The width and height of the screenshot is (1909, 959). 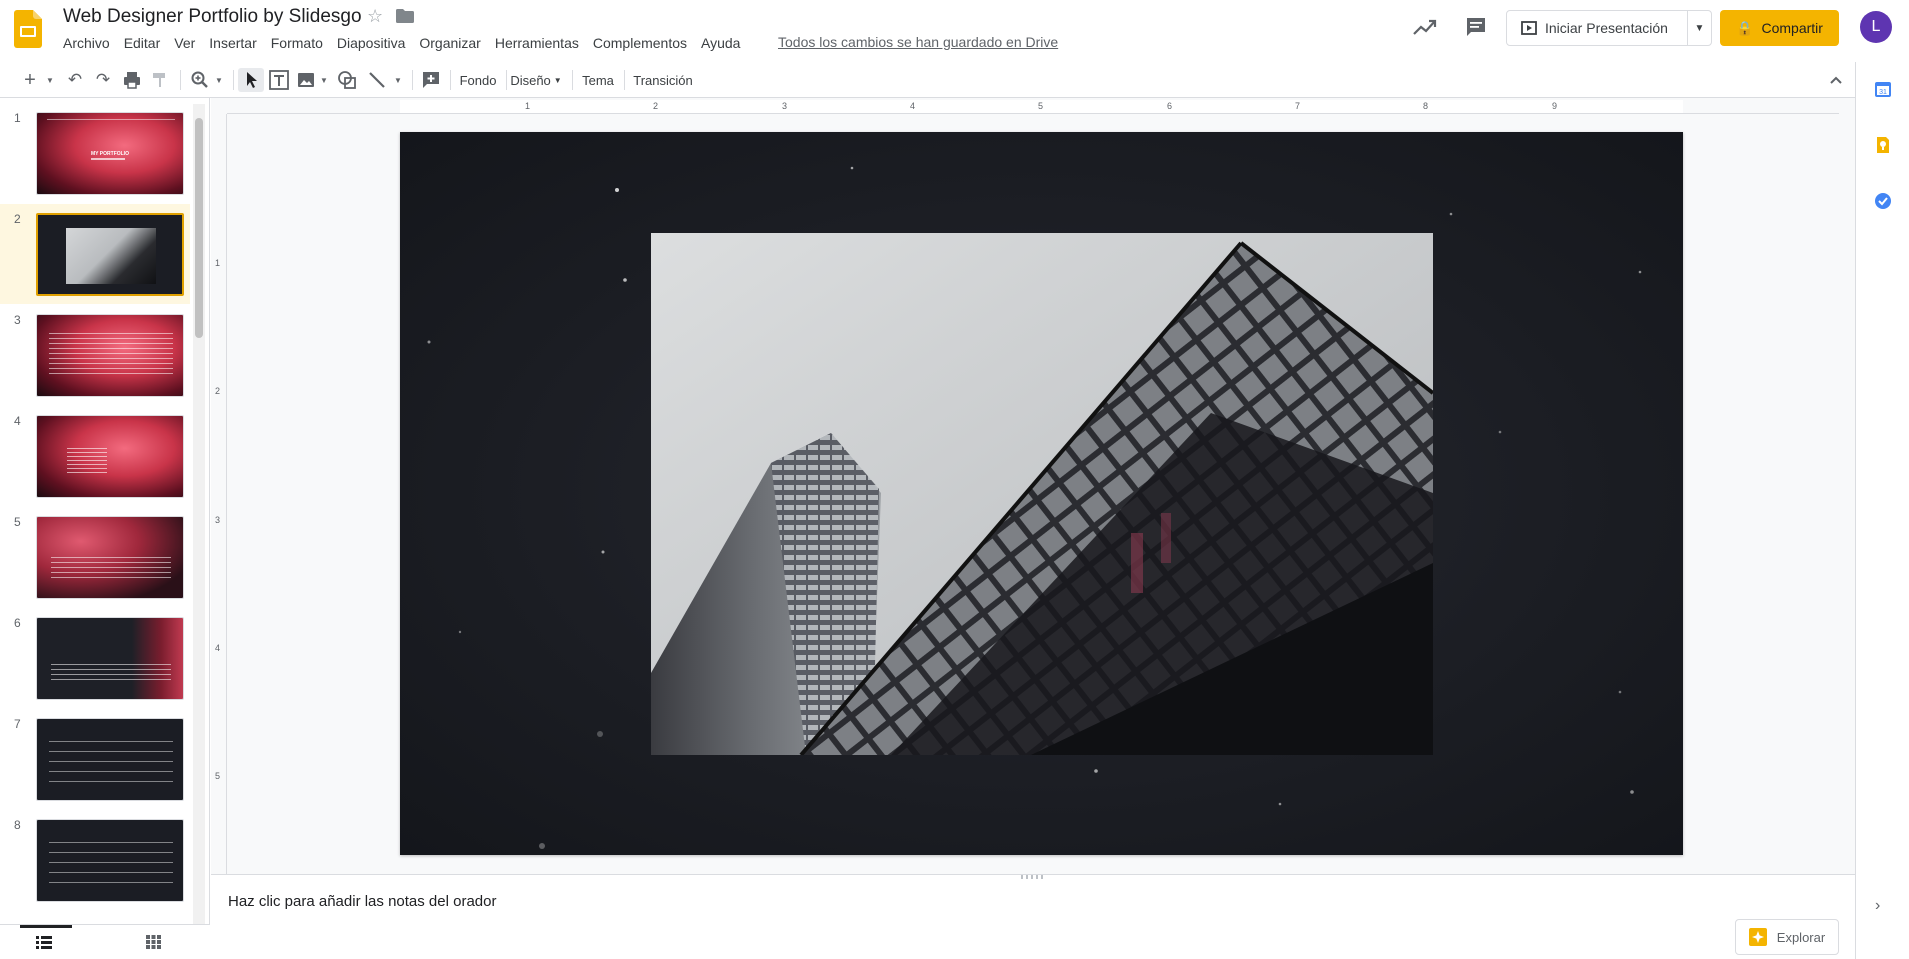 I want to click on text-box-icon, so click(x=279, y=80).